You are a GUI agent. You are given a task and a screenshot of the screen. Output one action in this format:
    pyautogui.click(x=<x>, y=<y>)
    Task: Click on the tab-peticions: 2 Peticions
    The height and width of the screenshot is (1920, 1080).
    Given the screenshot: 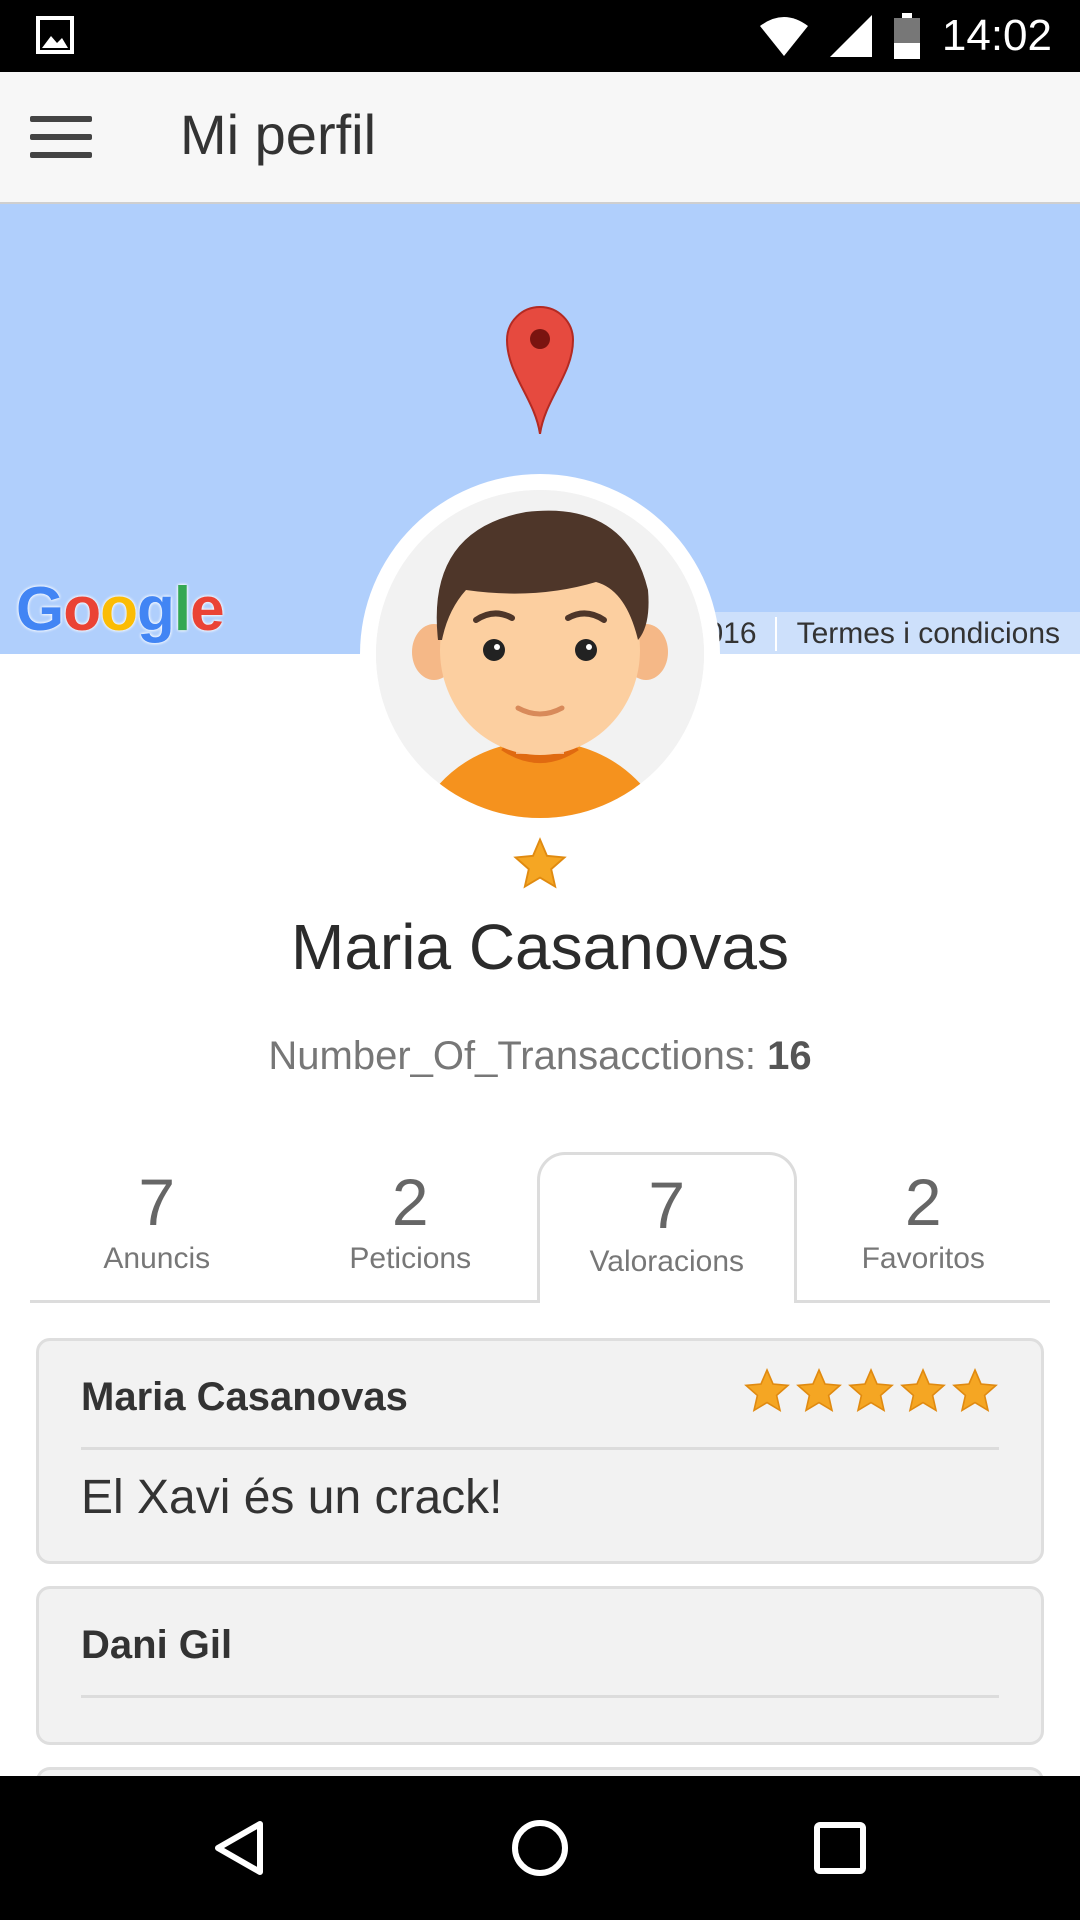 What is the action you would take?
    pyautogui.click(x=411, y=1226)
    